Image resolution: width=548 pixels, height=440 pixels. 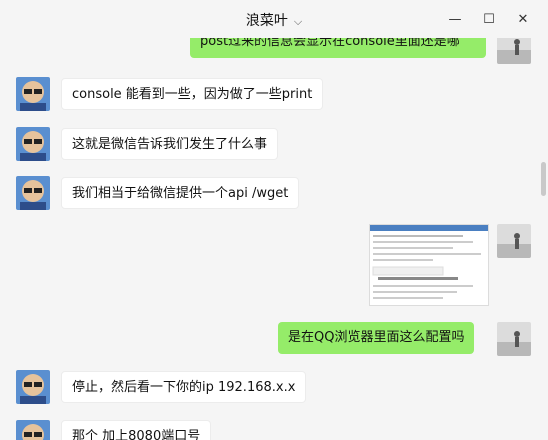 I want to click on chat-title-text: 浪菜叶, so click(x=266, y=21).